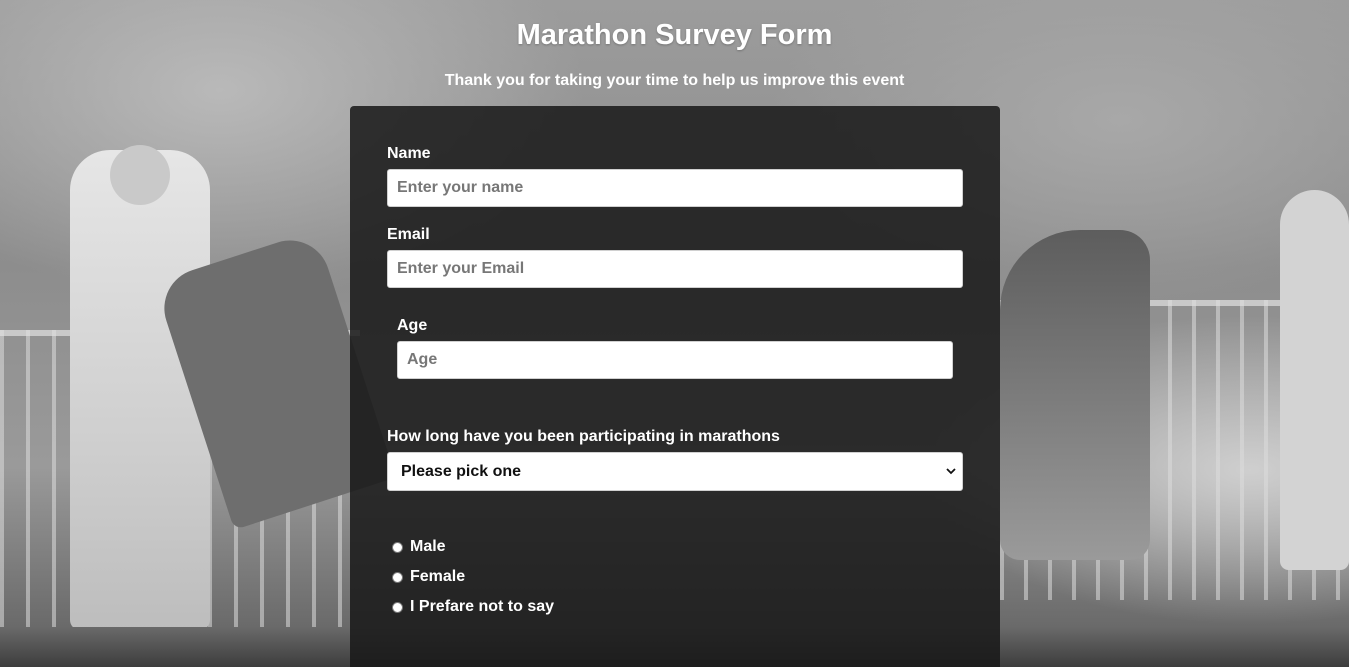  I want to click on radio-prefer-not, so click(397, 607).